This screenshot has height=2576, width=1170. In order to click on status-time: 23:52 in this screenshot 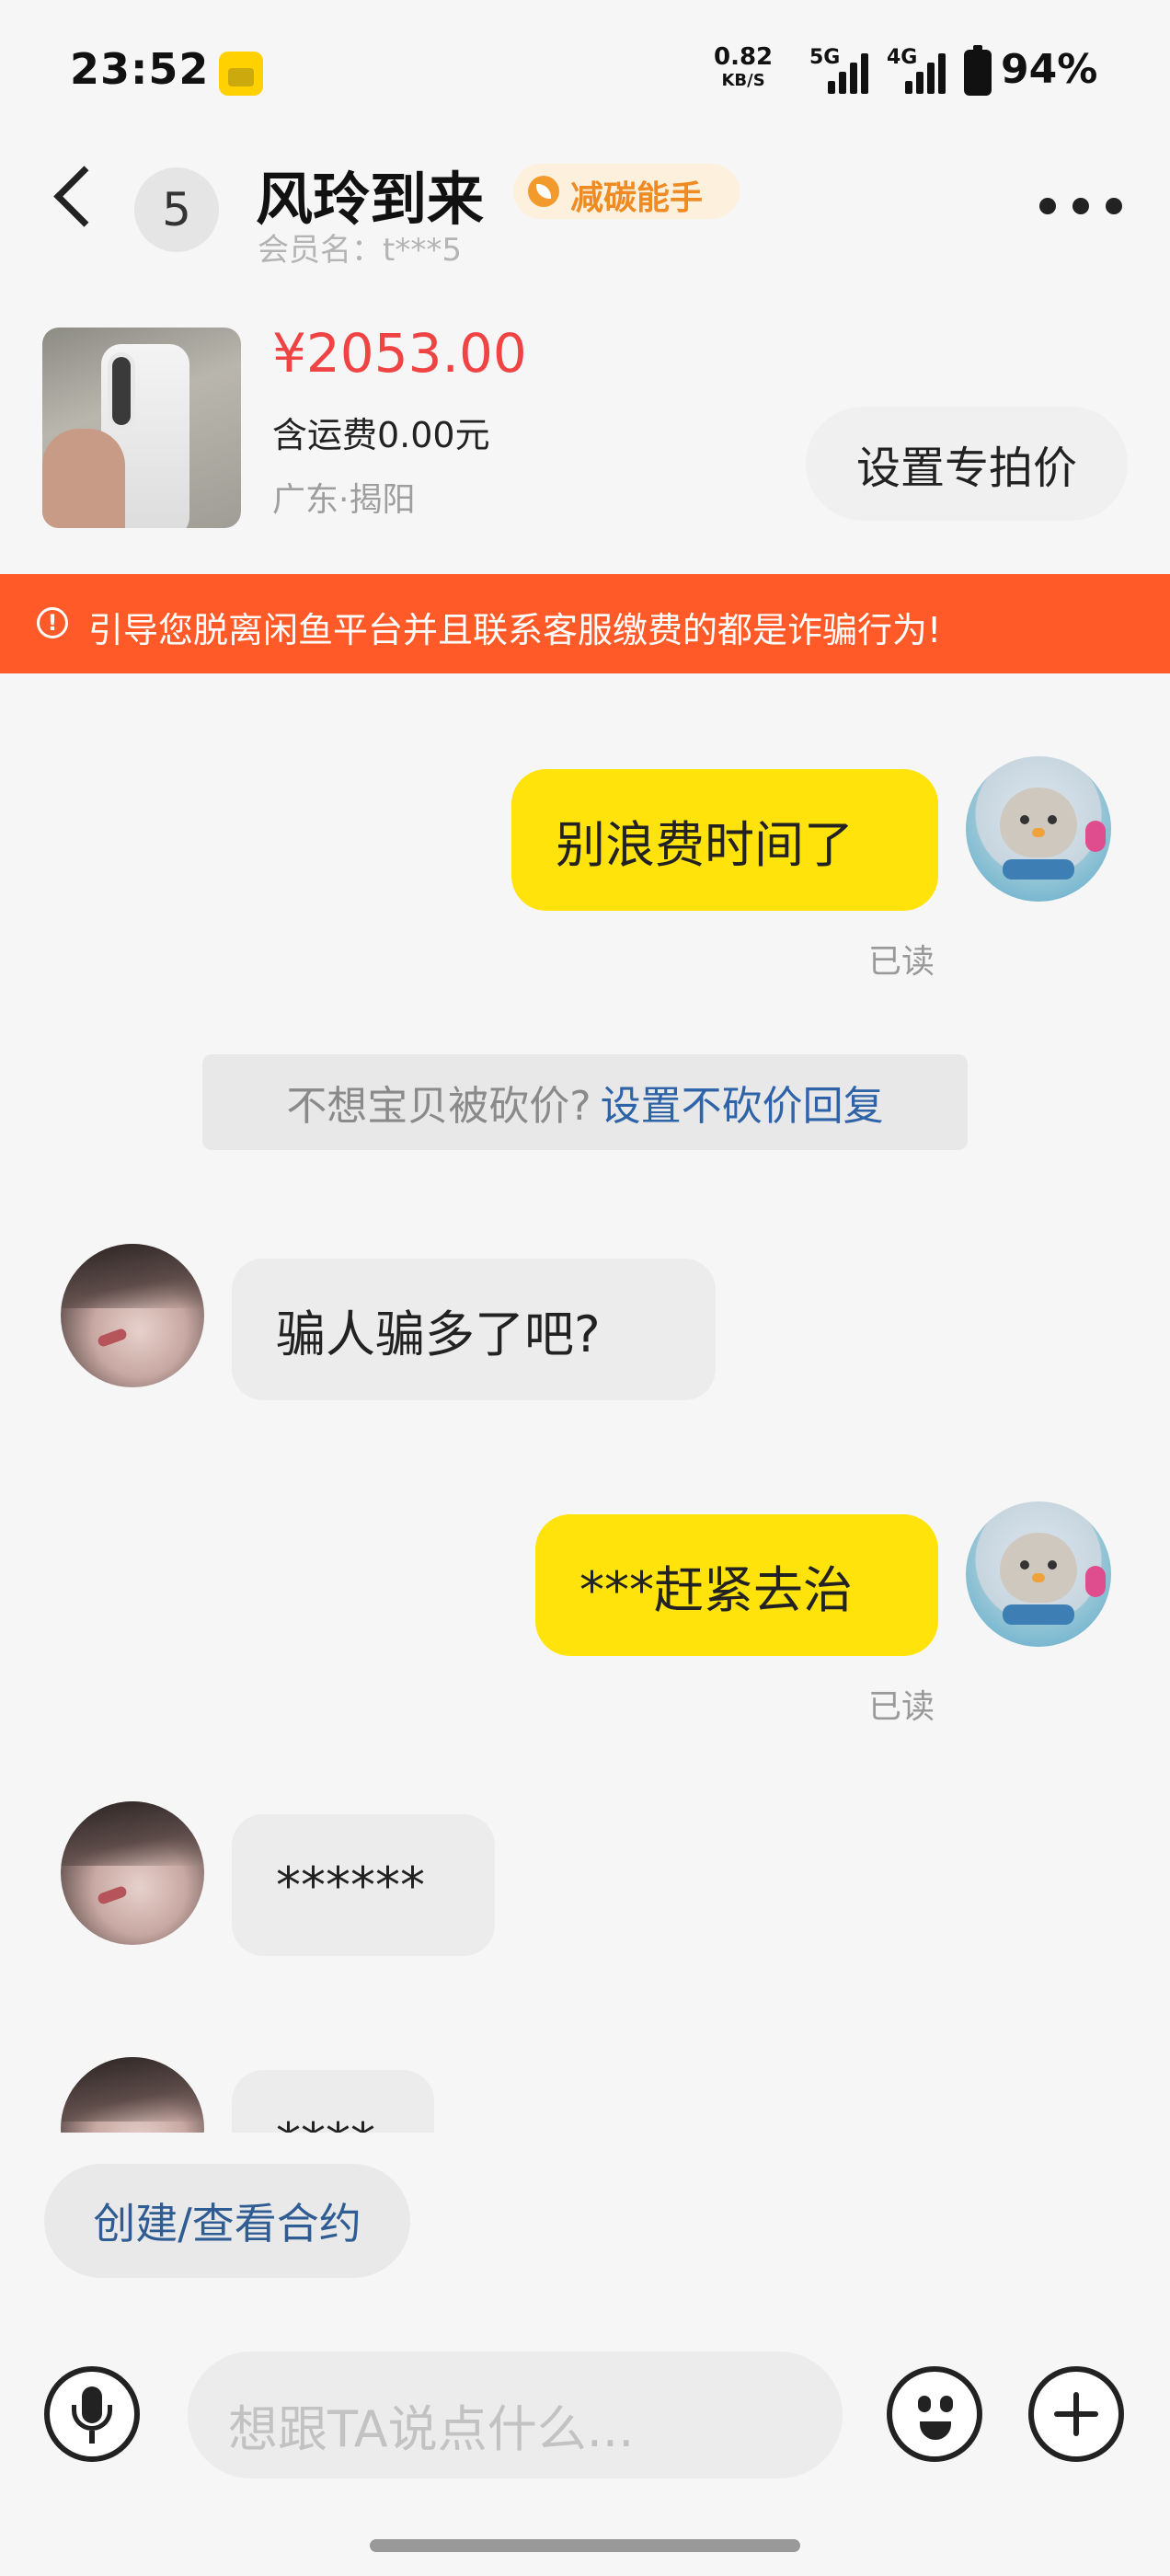, I will do `click(140, 69)`.